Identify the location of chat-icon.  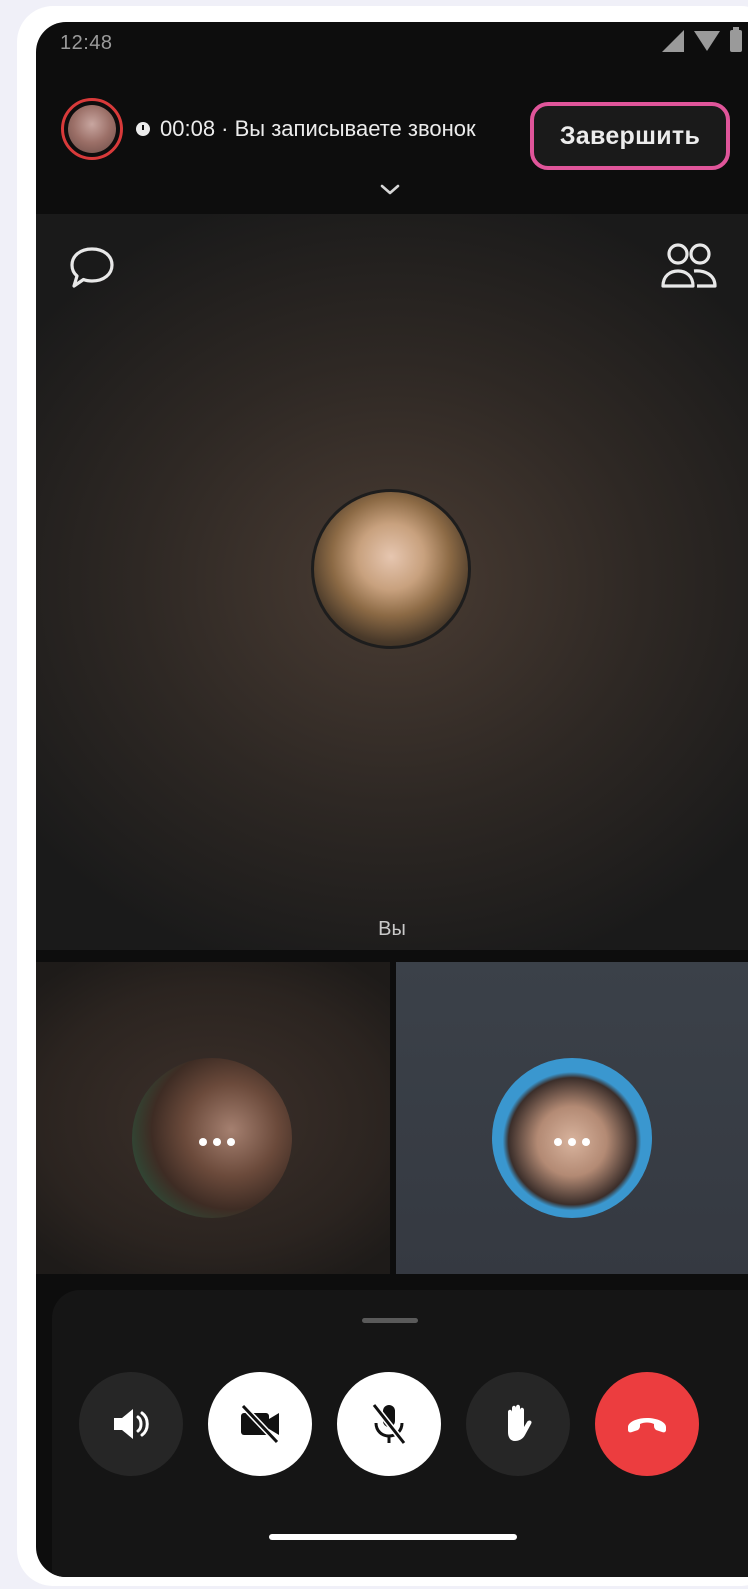
(92, 268).